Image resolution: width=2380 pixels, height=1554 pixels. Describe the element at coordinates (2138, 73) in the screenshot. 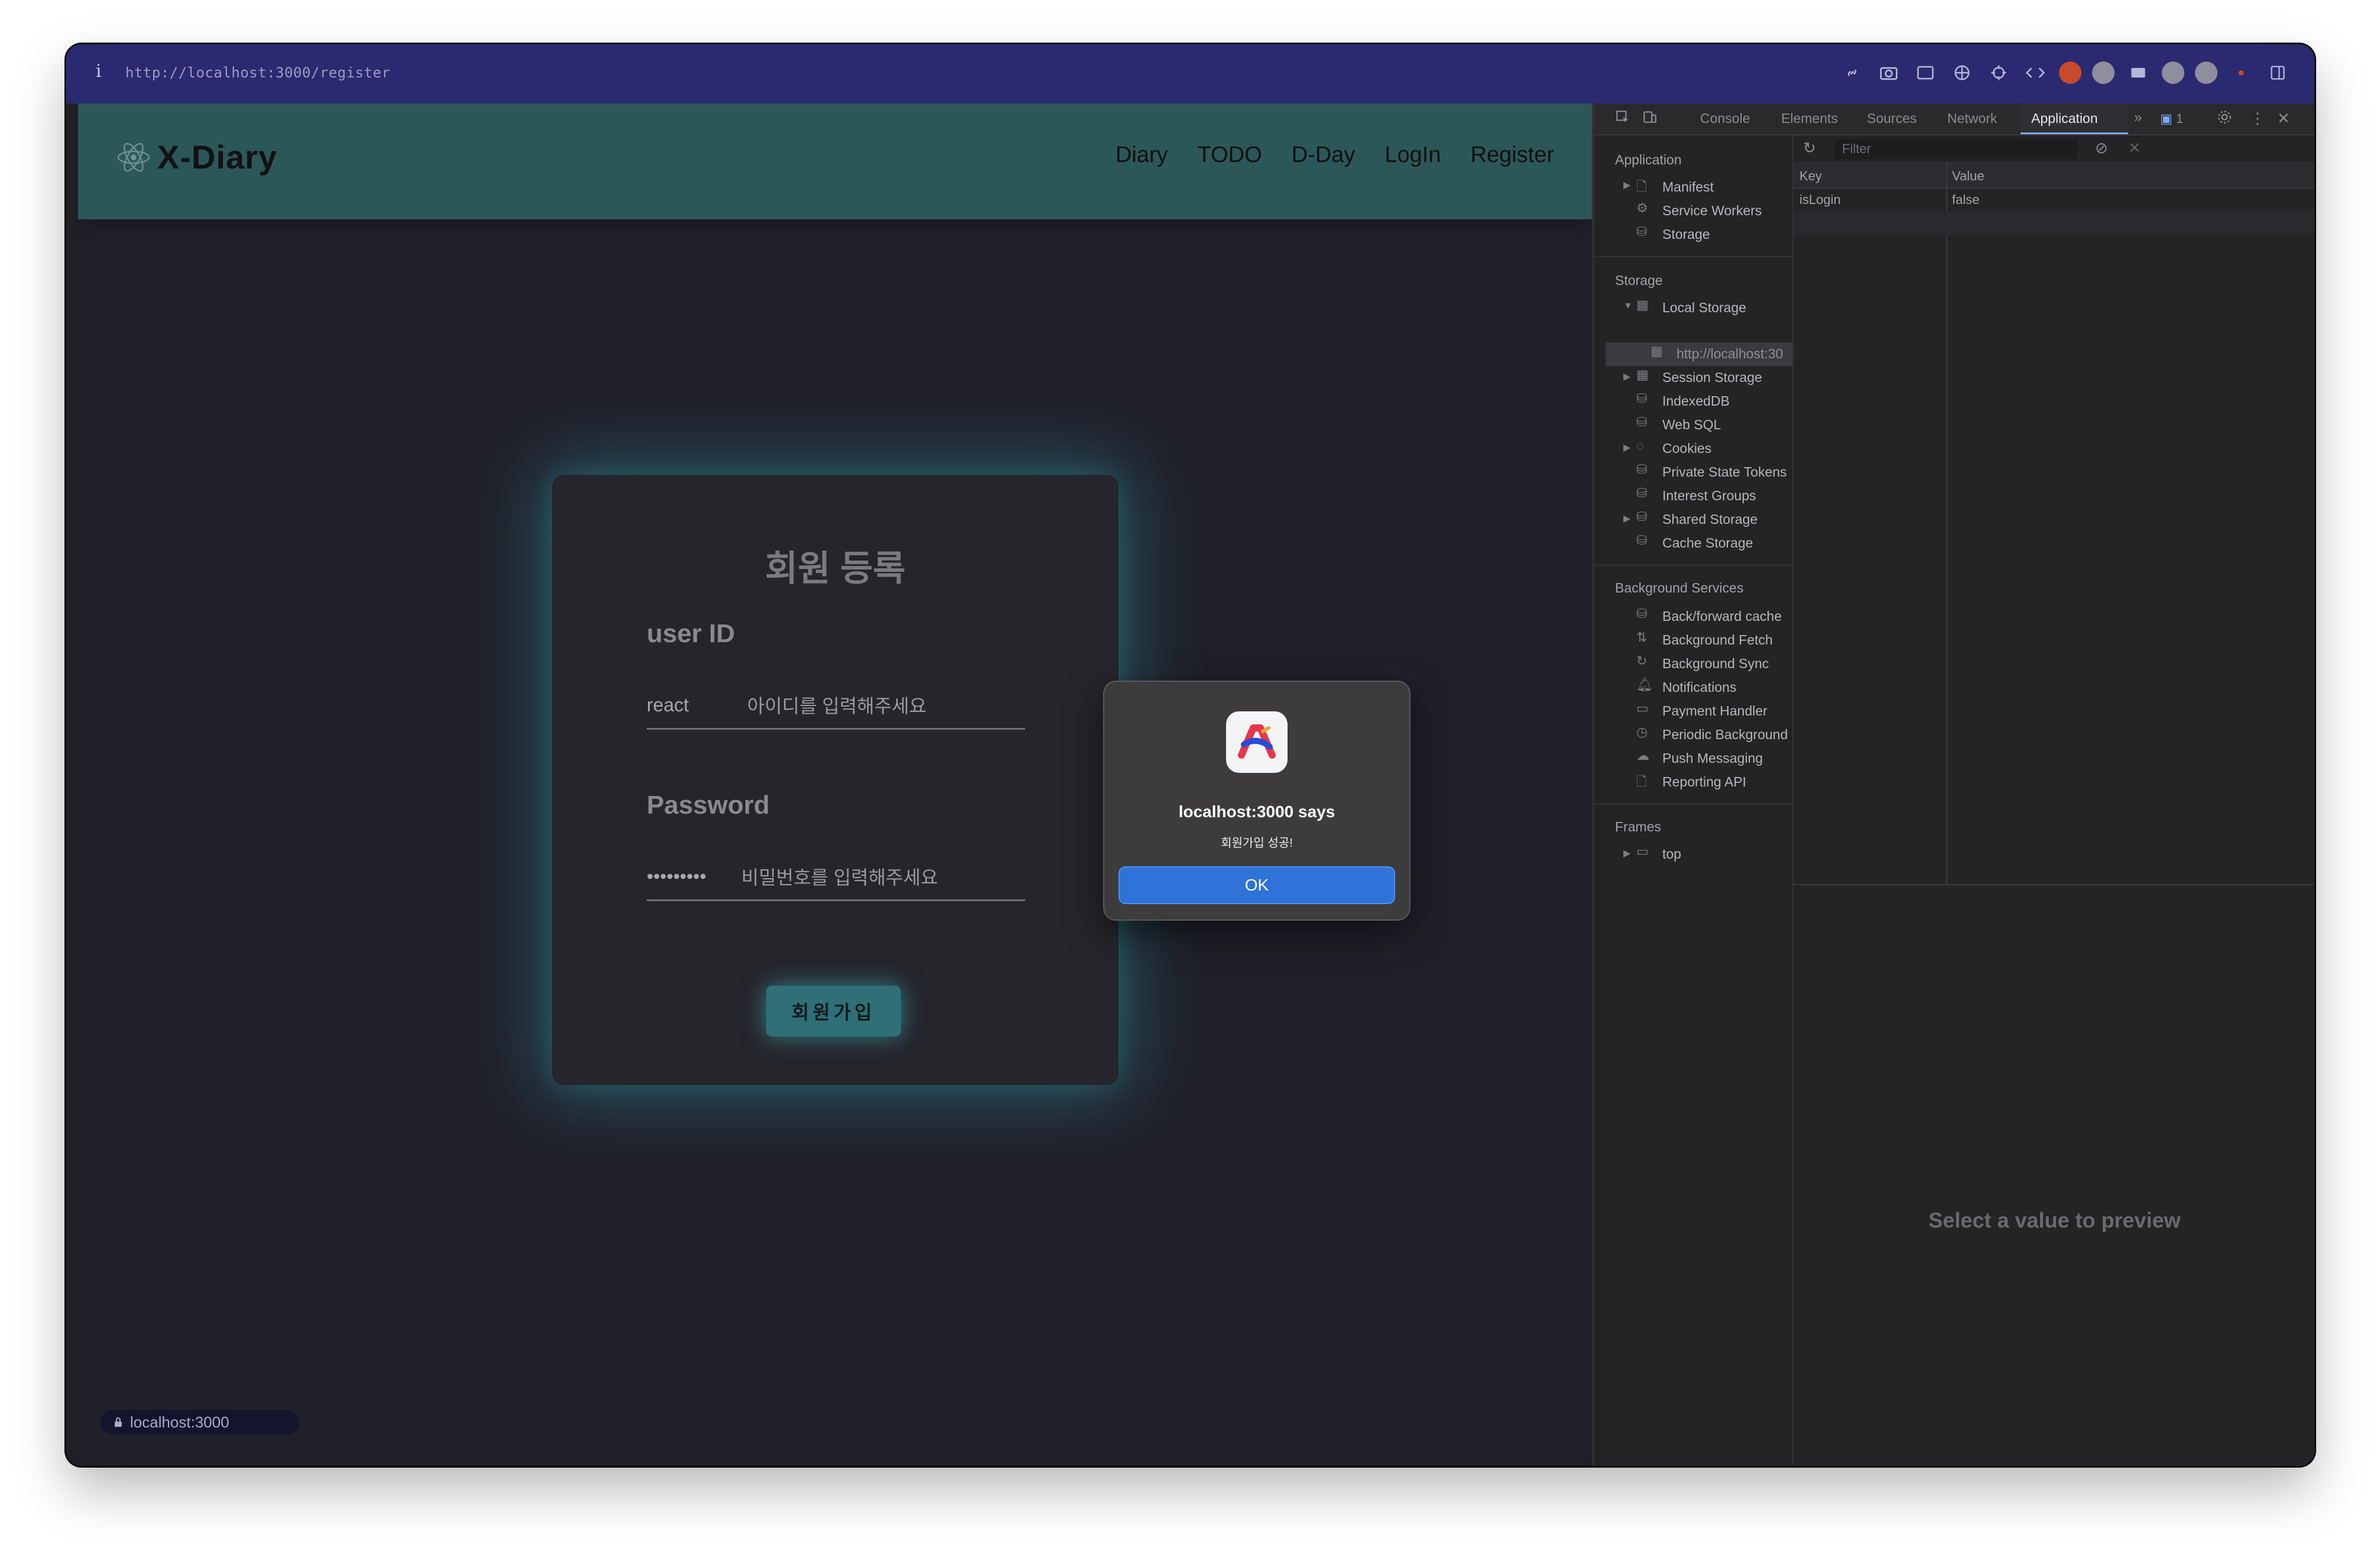

I see `extension-card-icon` at that location.